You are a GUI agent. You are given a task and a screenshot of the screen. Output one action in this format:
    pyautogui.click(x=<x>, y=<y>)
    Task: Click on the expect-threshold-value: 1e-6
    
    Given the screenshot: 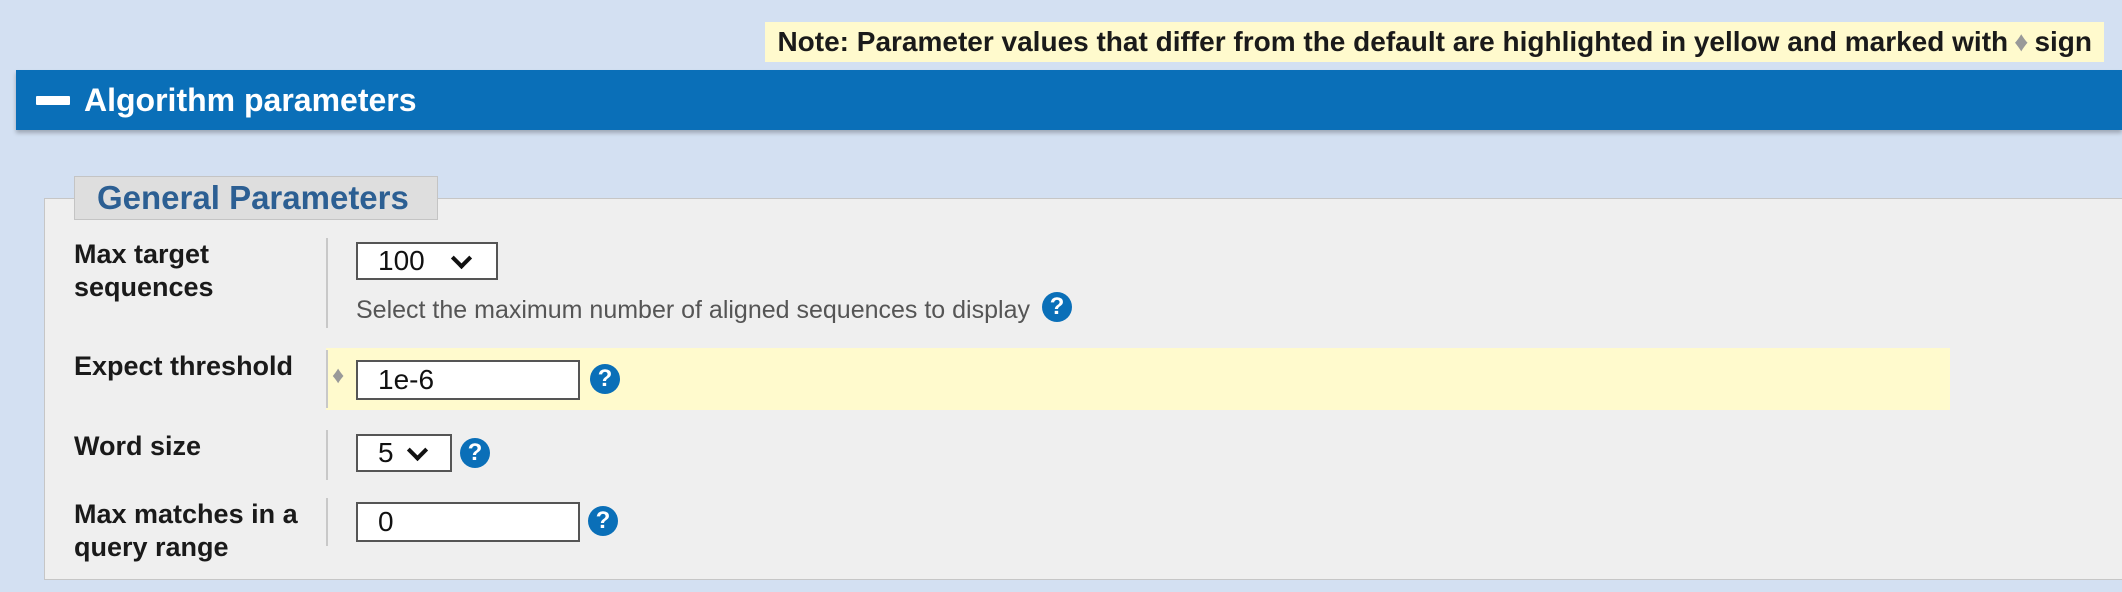 What is the action you would take?
    pyautogui.click(x=406, y=379)
    